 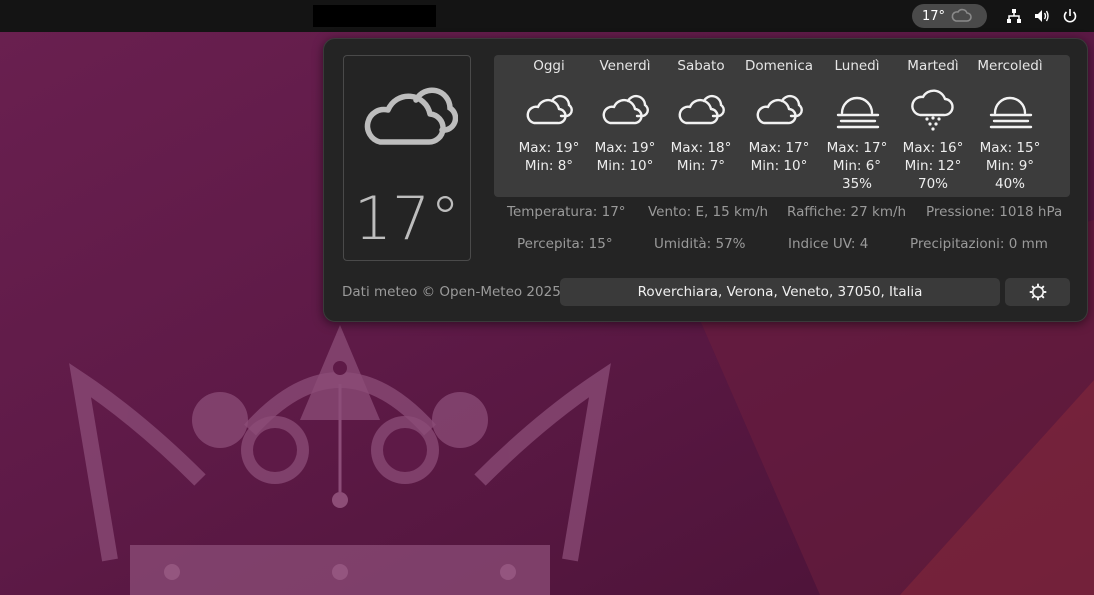 What do you see at coordinates (1010, 148) in the screenshot?
I see `day-max: Max: 15°` at bounding box center [1010, 148].